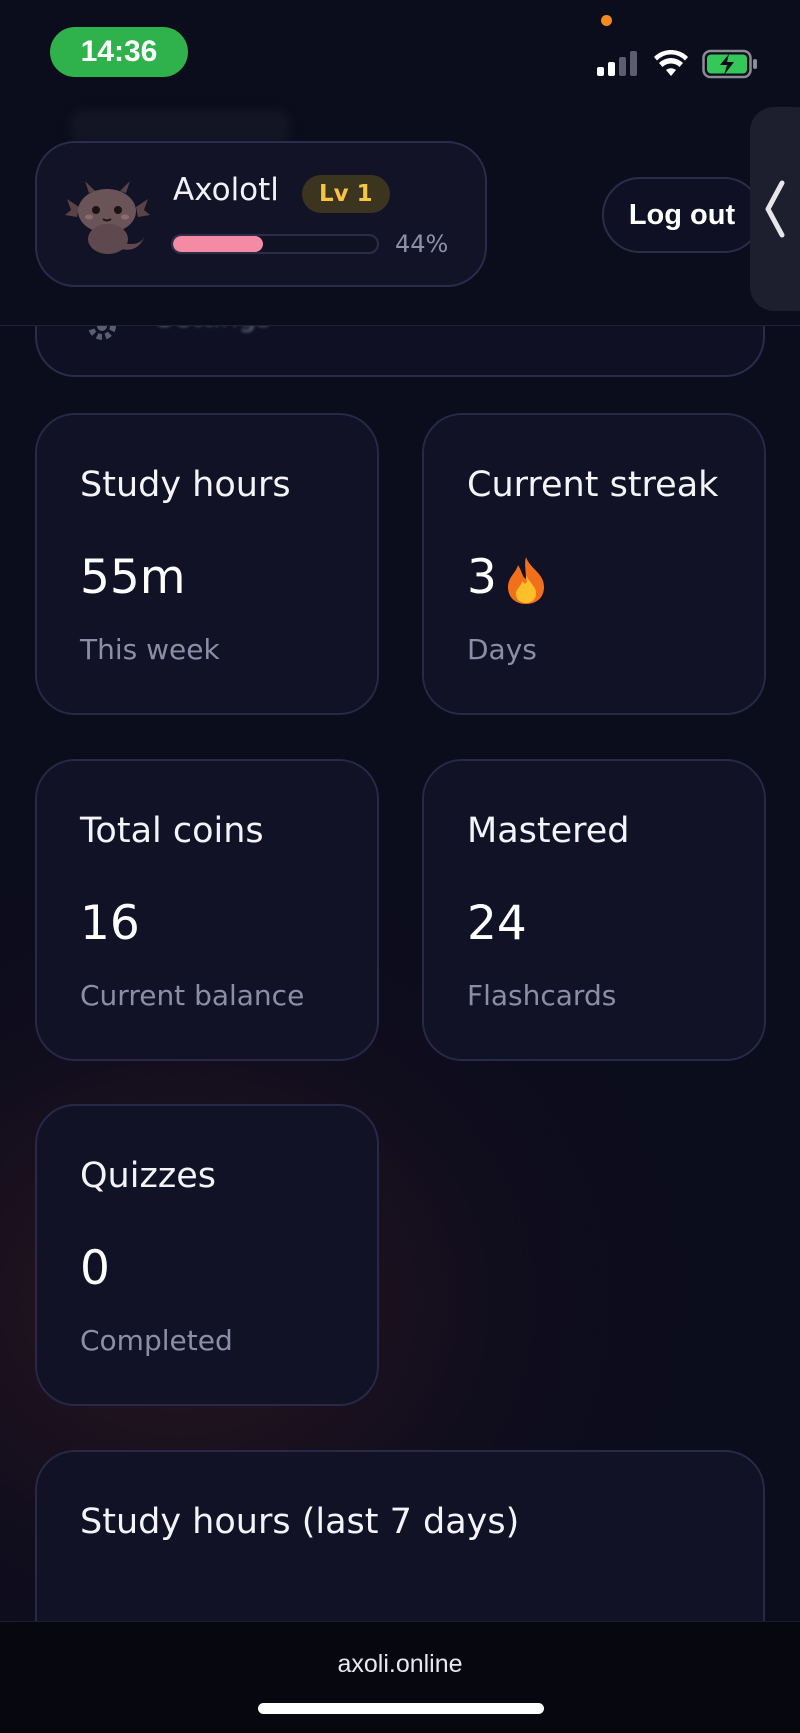  I want to click on axolotl-avatar-icon, so click(107, 217).